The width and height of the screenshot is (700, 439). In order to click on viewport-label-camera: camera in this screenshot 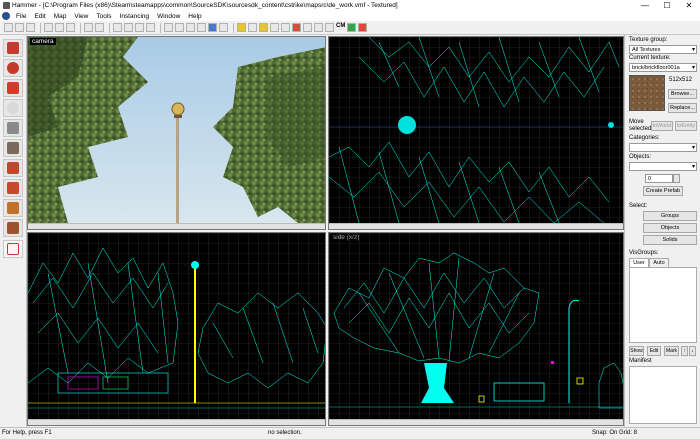, I will do `click(43, 41)`.